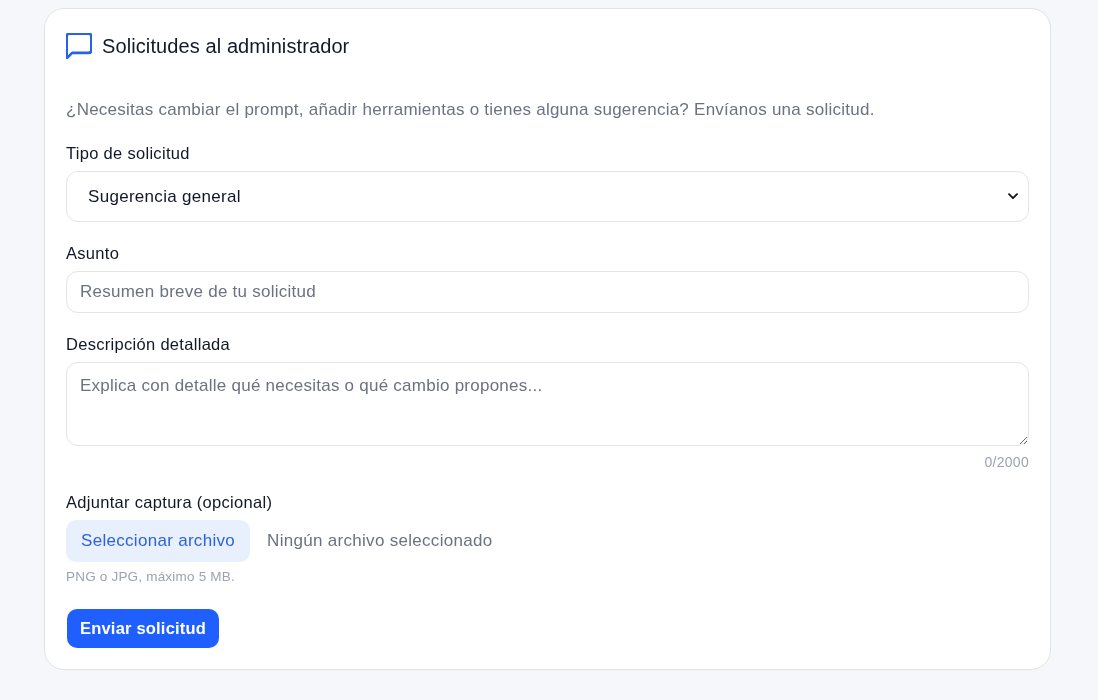  Describe the element at coordinates (470, 110) in the screenshot. I see `card-description: ¿Necesitas cambiar el prompt, añadir herramientas o tienes alguna sugerencia? Envíanos una solicitud.` at that location.